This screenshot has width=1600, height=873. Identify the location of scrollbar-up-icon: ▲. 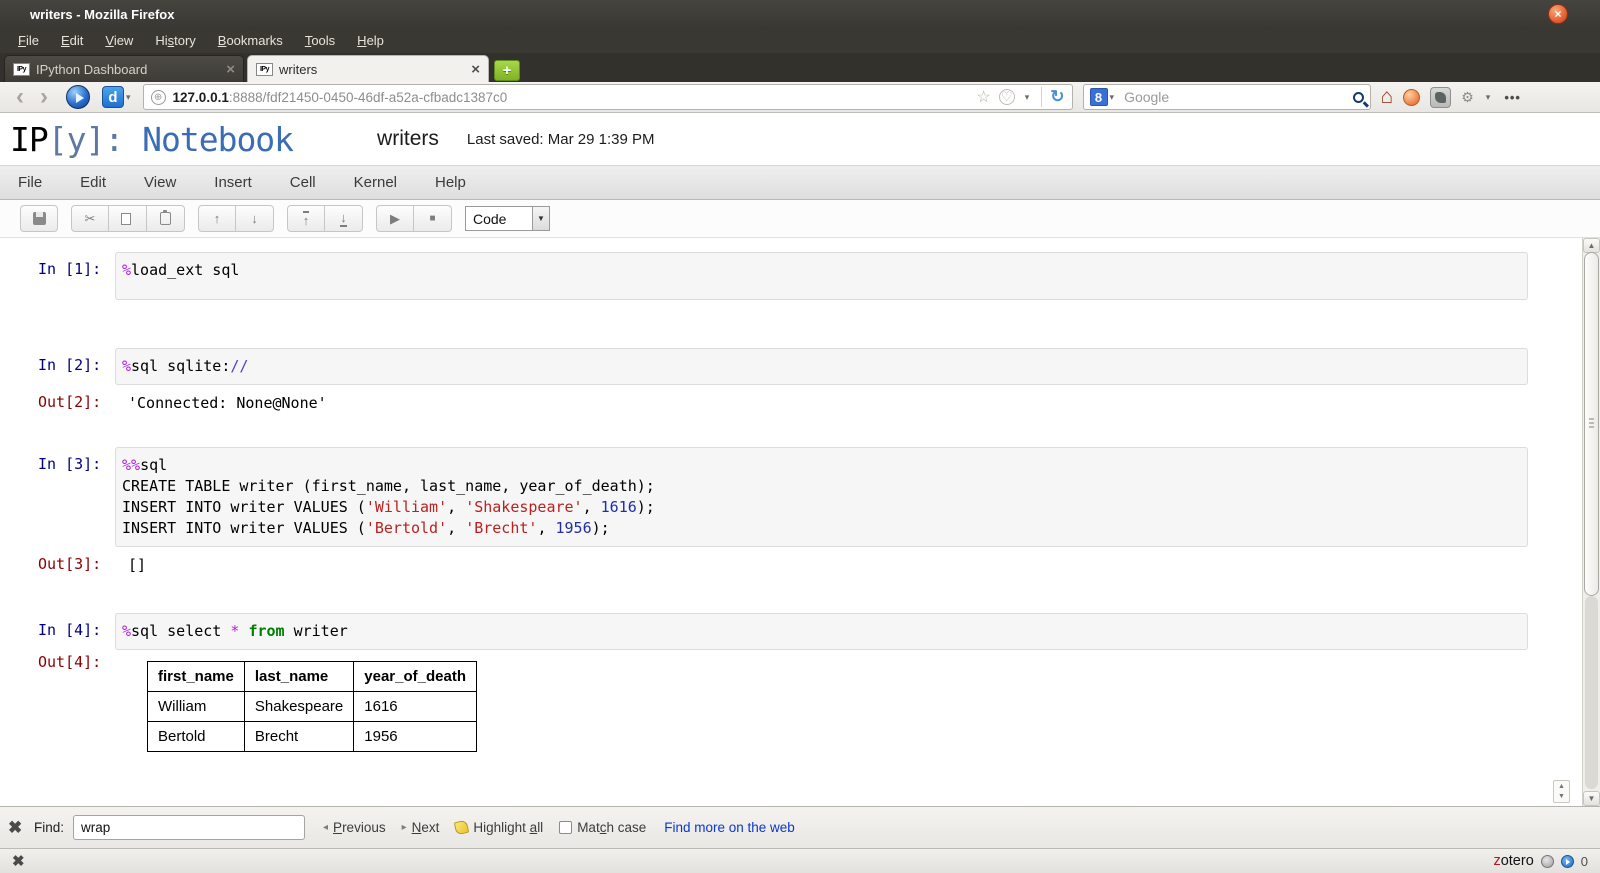
(1591, 245).